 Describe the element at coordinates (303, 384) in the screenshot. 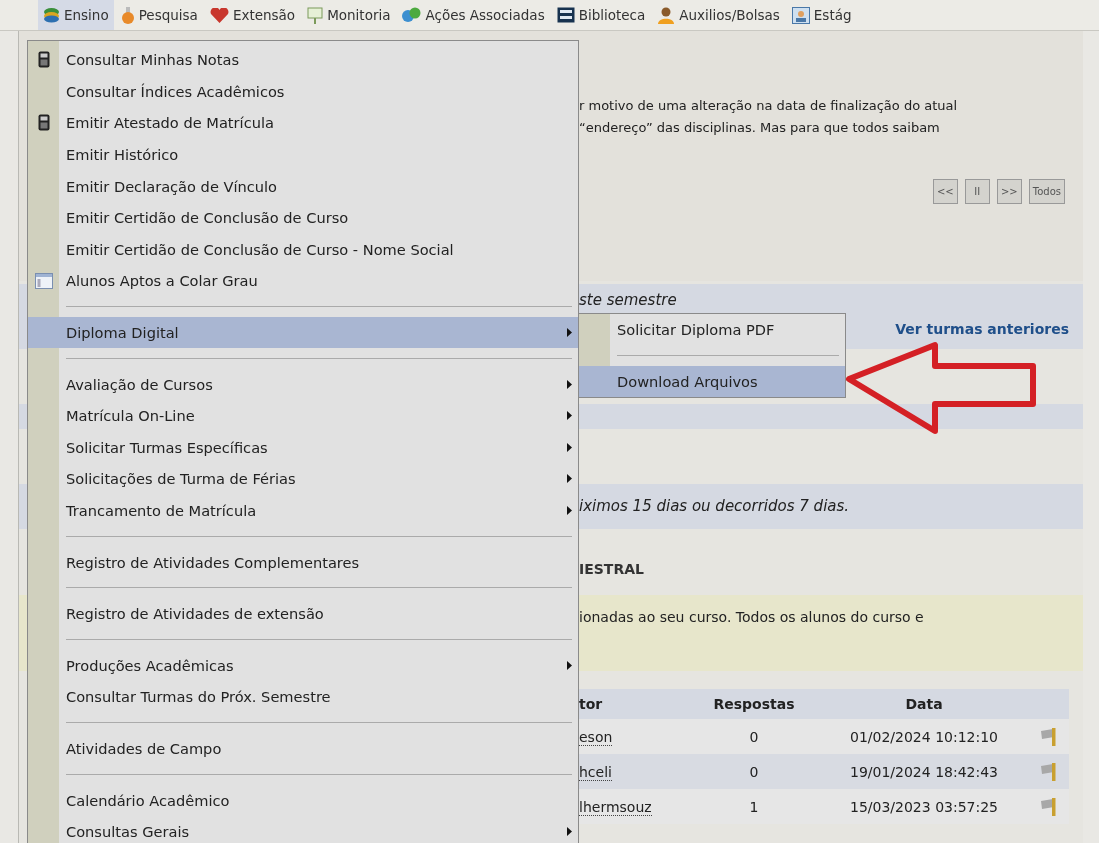

I see `menu-item: Avaliação de Cursos` at that location.